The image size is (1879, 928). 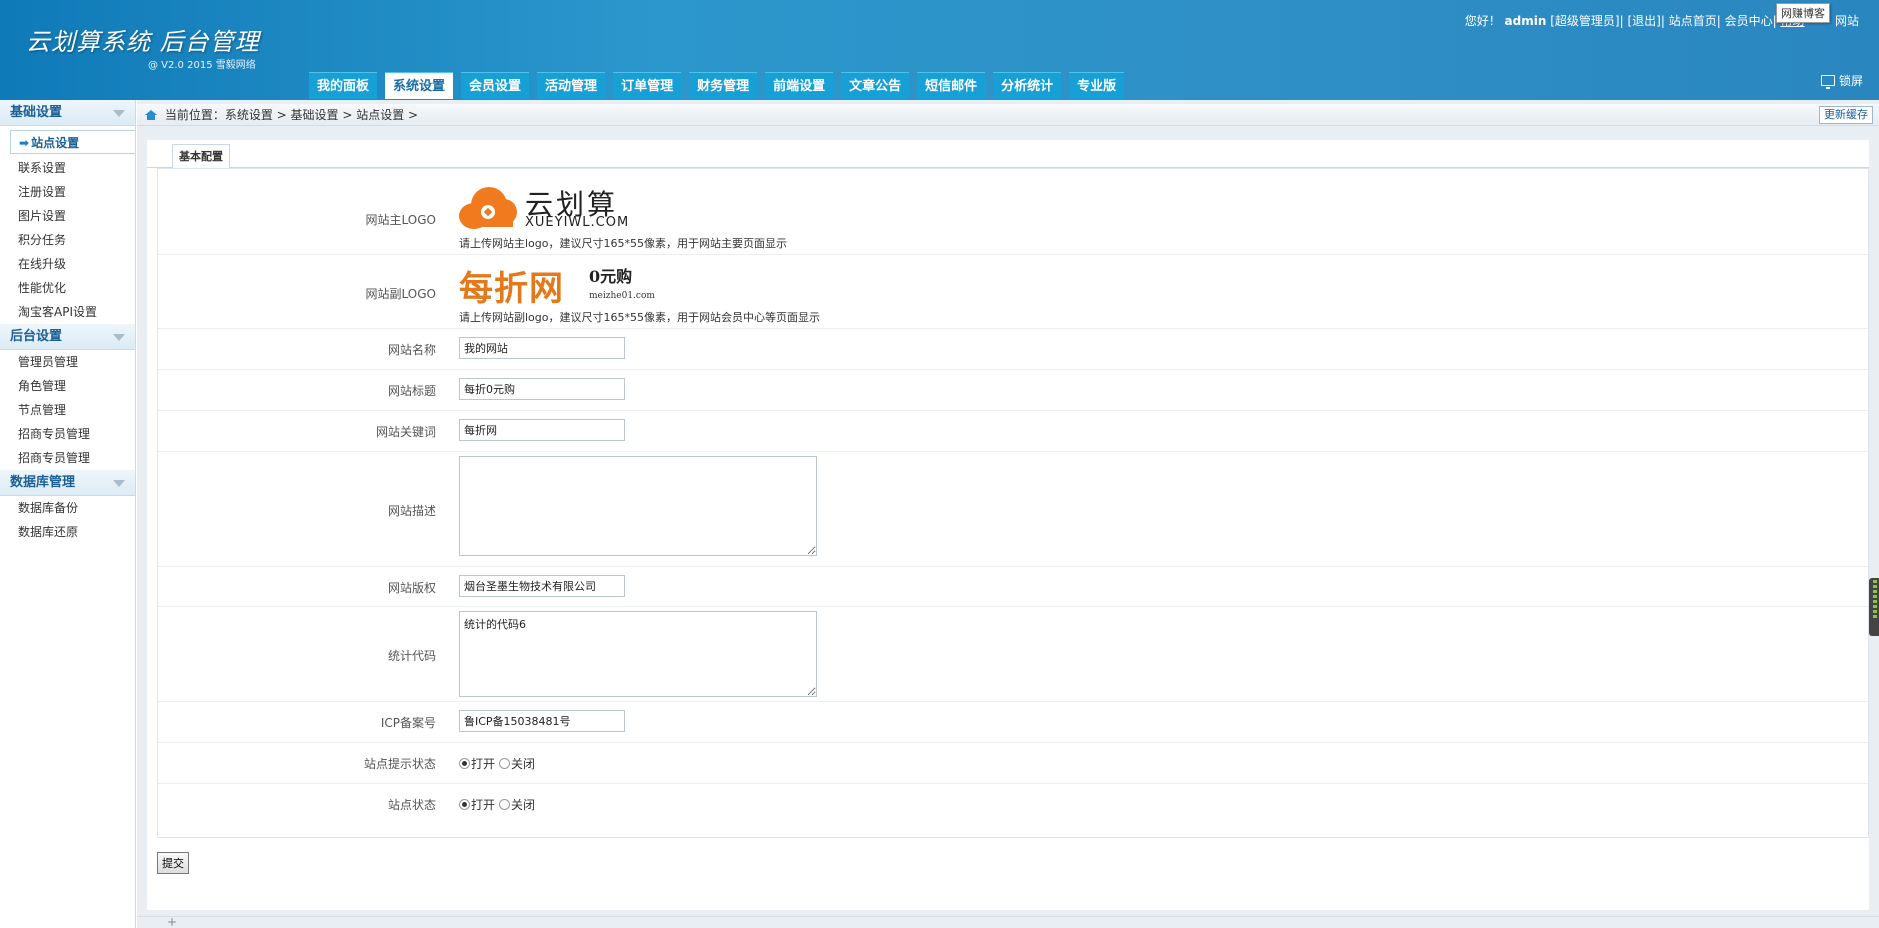 What do you see at coordinates (951, 85) in the screenshot?
I see `nav-tab-sms-mail: 短信邮件` at bounding box center [951, 85].